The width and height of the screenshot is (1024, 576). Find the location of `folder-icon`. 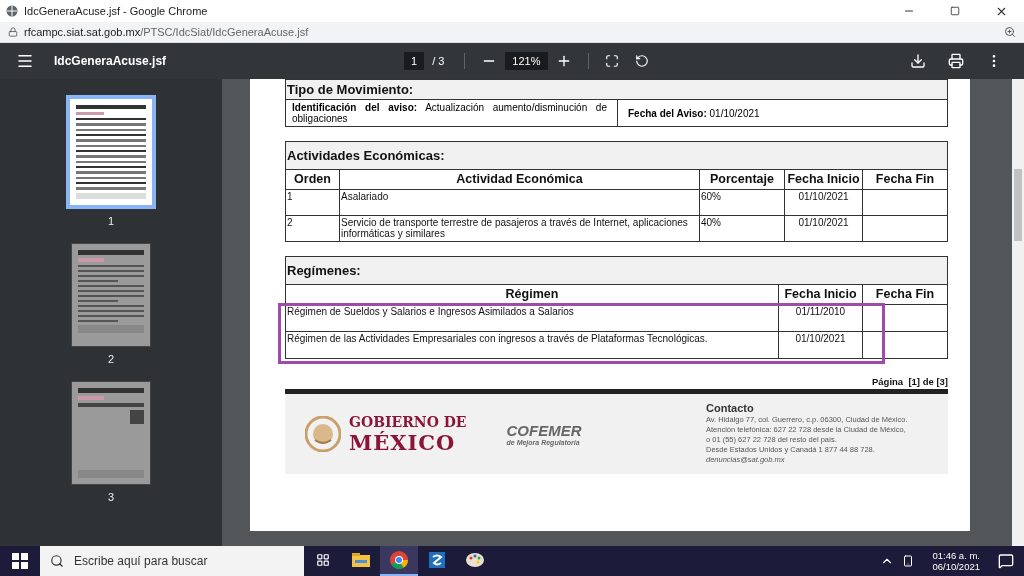

folder-icon is located at coordinates (361, 560).